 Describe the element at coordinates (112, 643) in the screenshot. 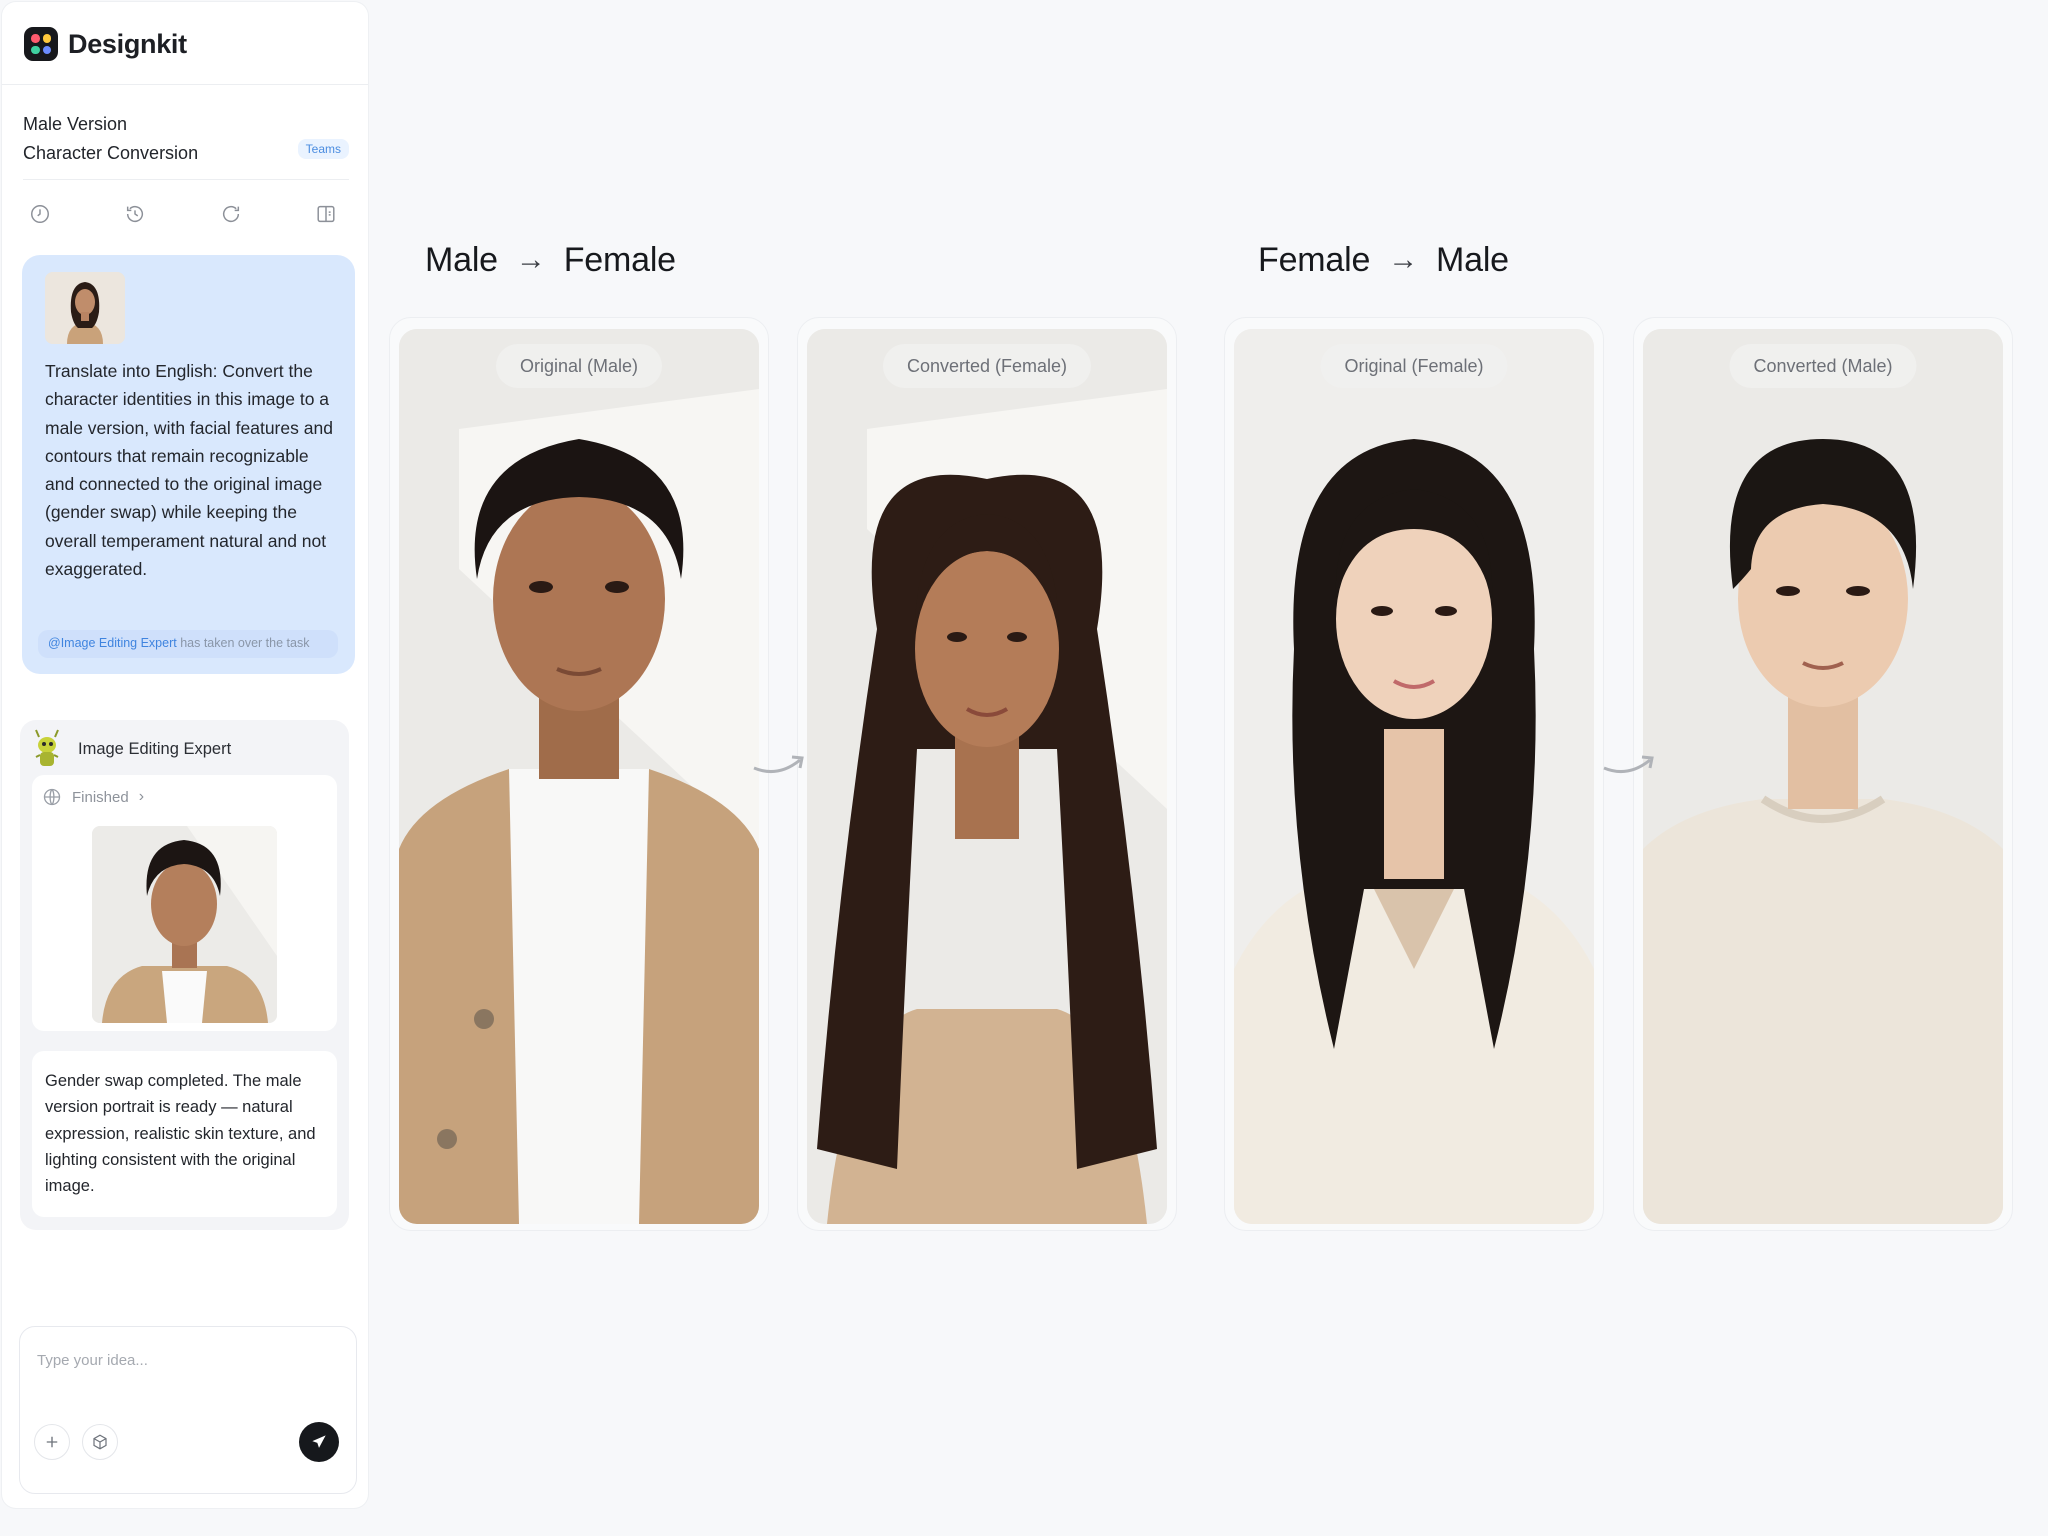

I see `agent-mention: @Image Editing Expert` at that location.